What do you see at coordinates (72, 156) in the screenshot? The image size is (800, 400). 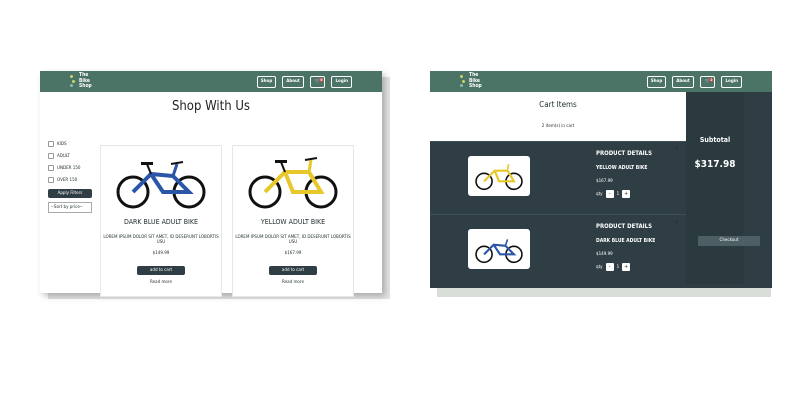 I see `filter-adult: ADULT` at bounding box center [72, 156].